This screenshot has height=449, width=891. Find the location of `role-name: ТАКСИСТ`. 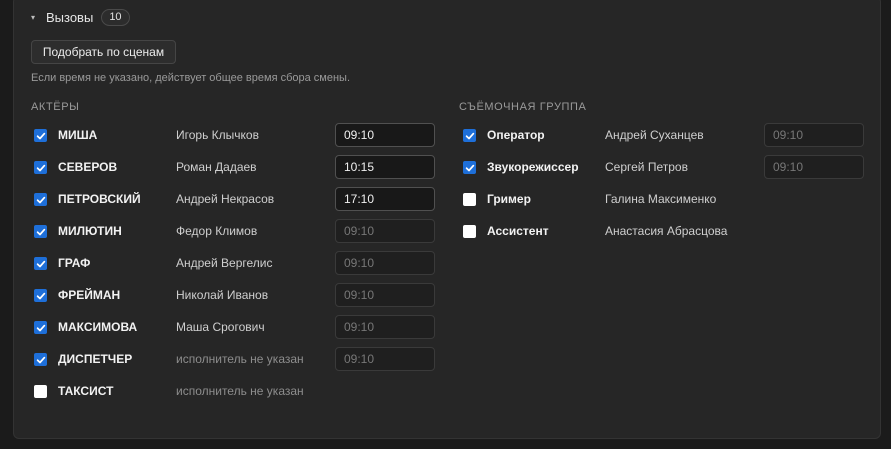

role-name: ТАКСИСТ is located at coordinates (86, 391).